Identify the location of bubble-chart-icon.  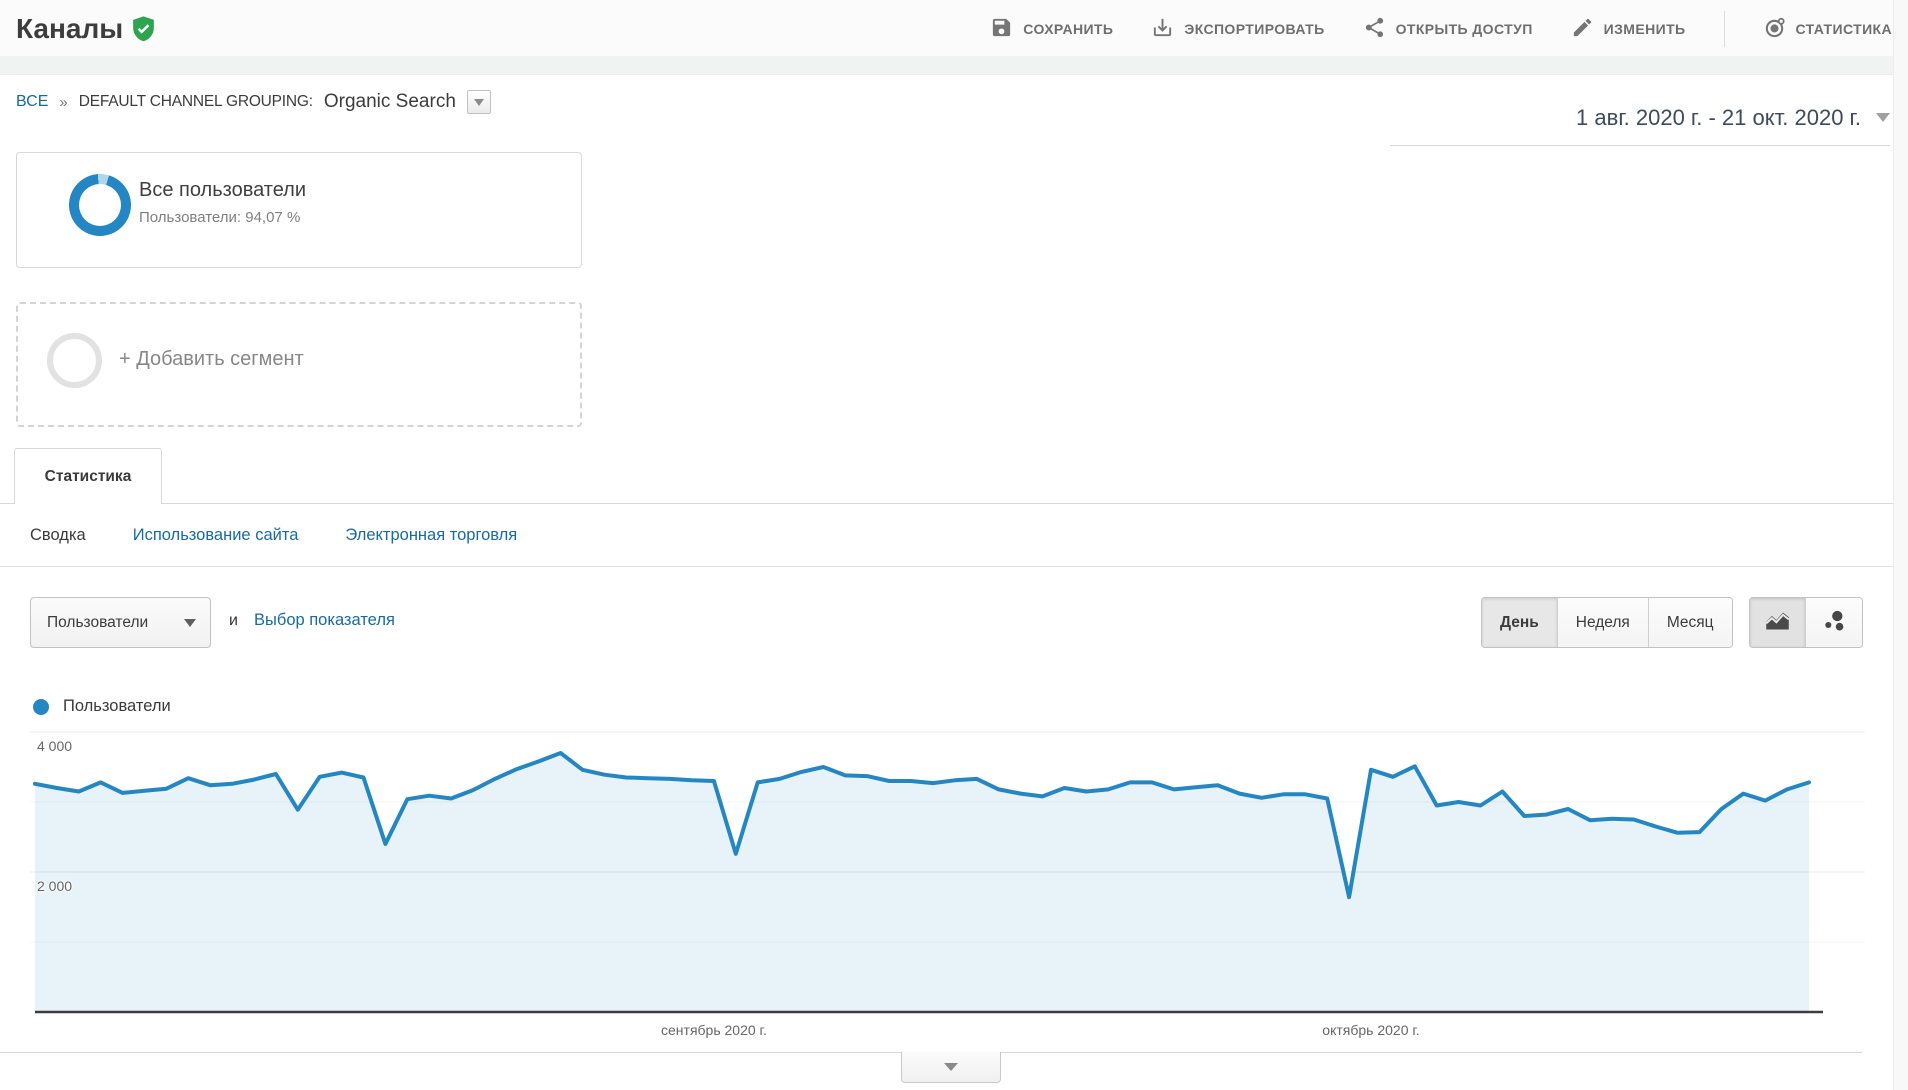
(1834, 623).